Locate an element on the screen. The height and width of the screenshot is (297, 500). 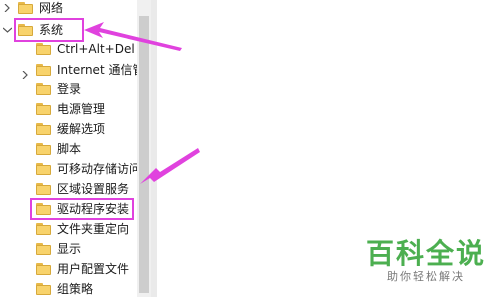
tree-item-internet-comm: Internet 通信管 is located at coordinates (78, 70).